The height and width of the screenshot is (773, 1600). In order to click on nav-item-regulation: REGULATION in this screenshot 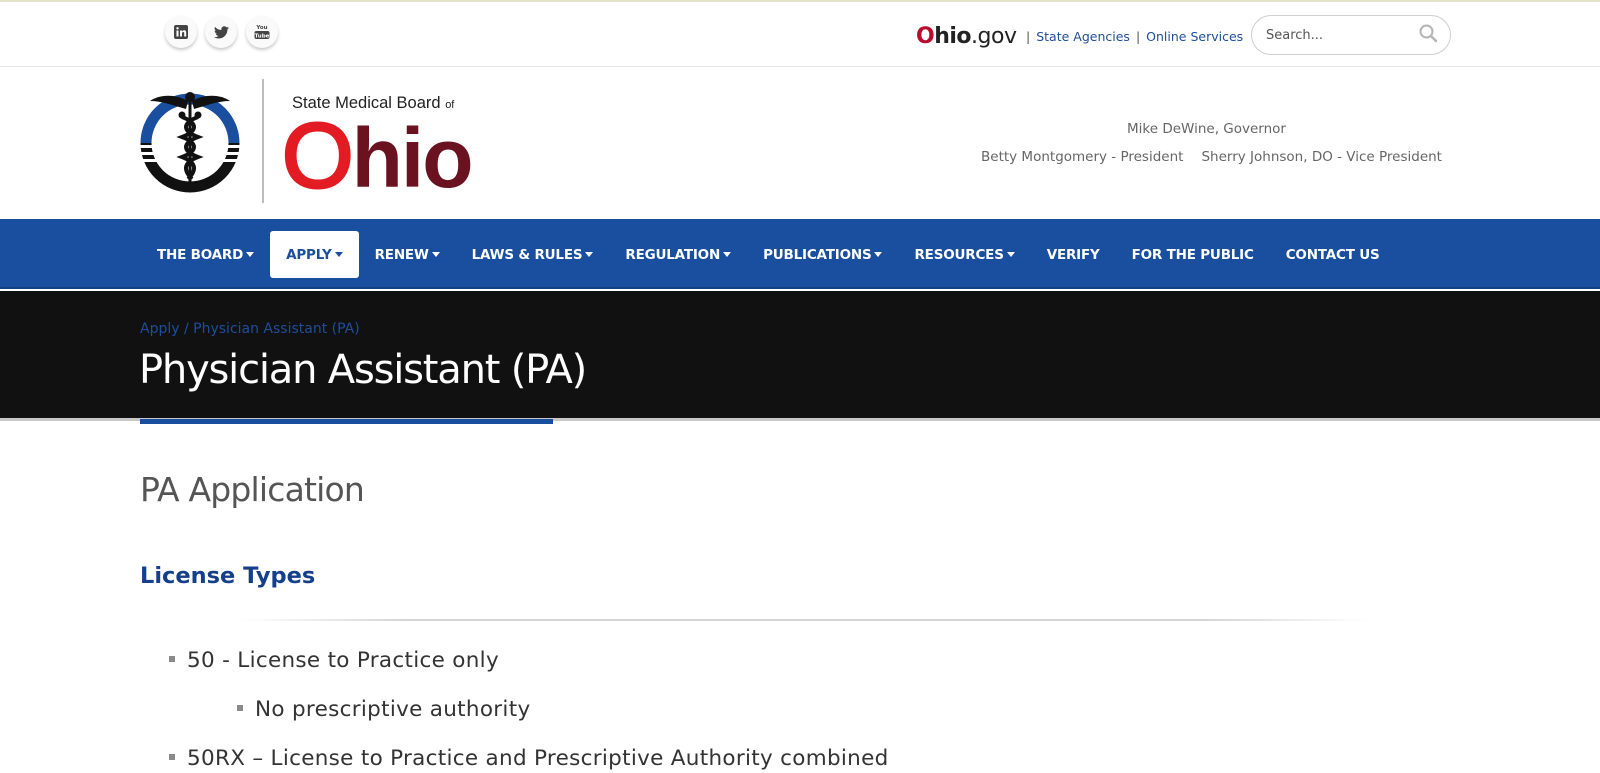, I will do `click(678, 254)`.